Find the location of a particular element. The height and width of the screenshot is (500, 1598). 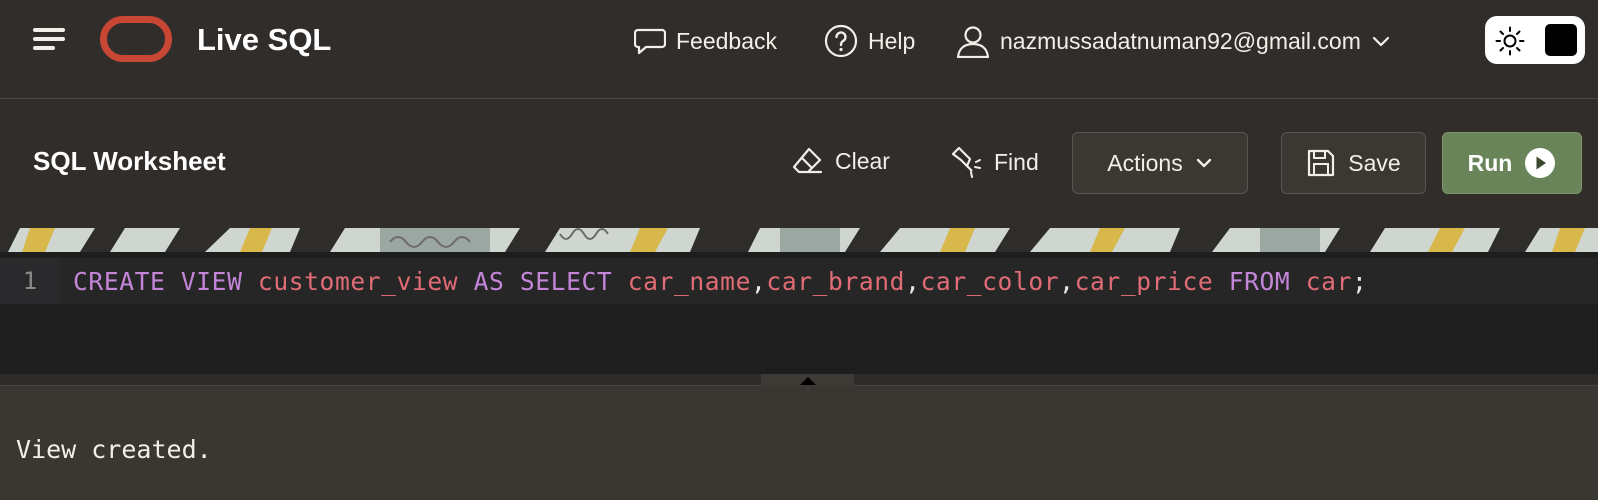

find-button: Find is located at coordinates (994, 162).